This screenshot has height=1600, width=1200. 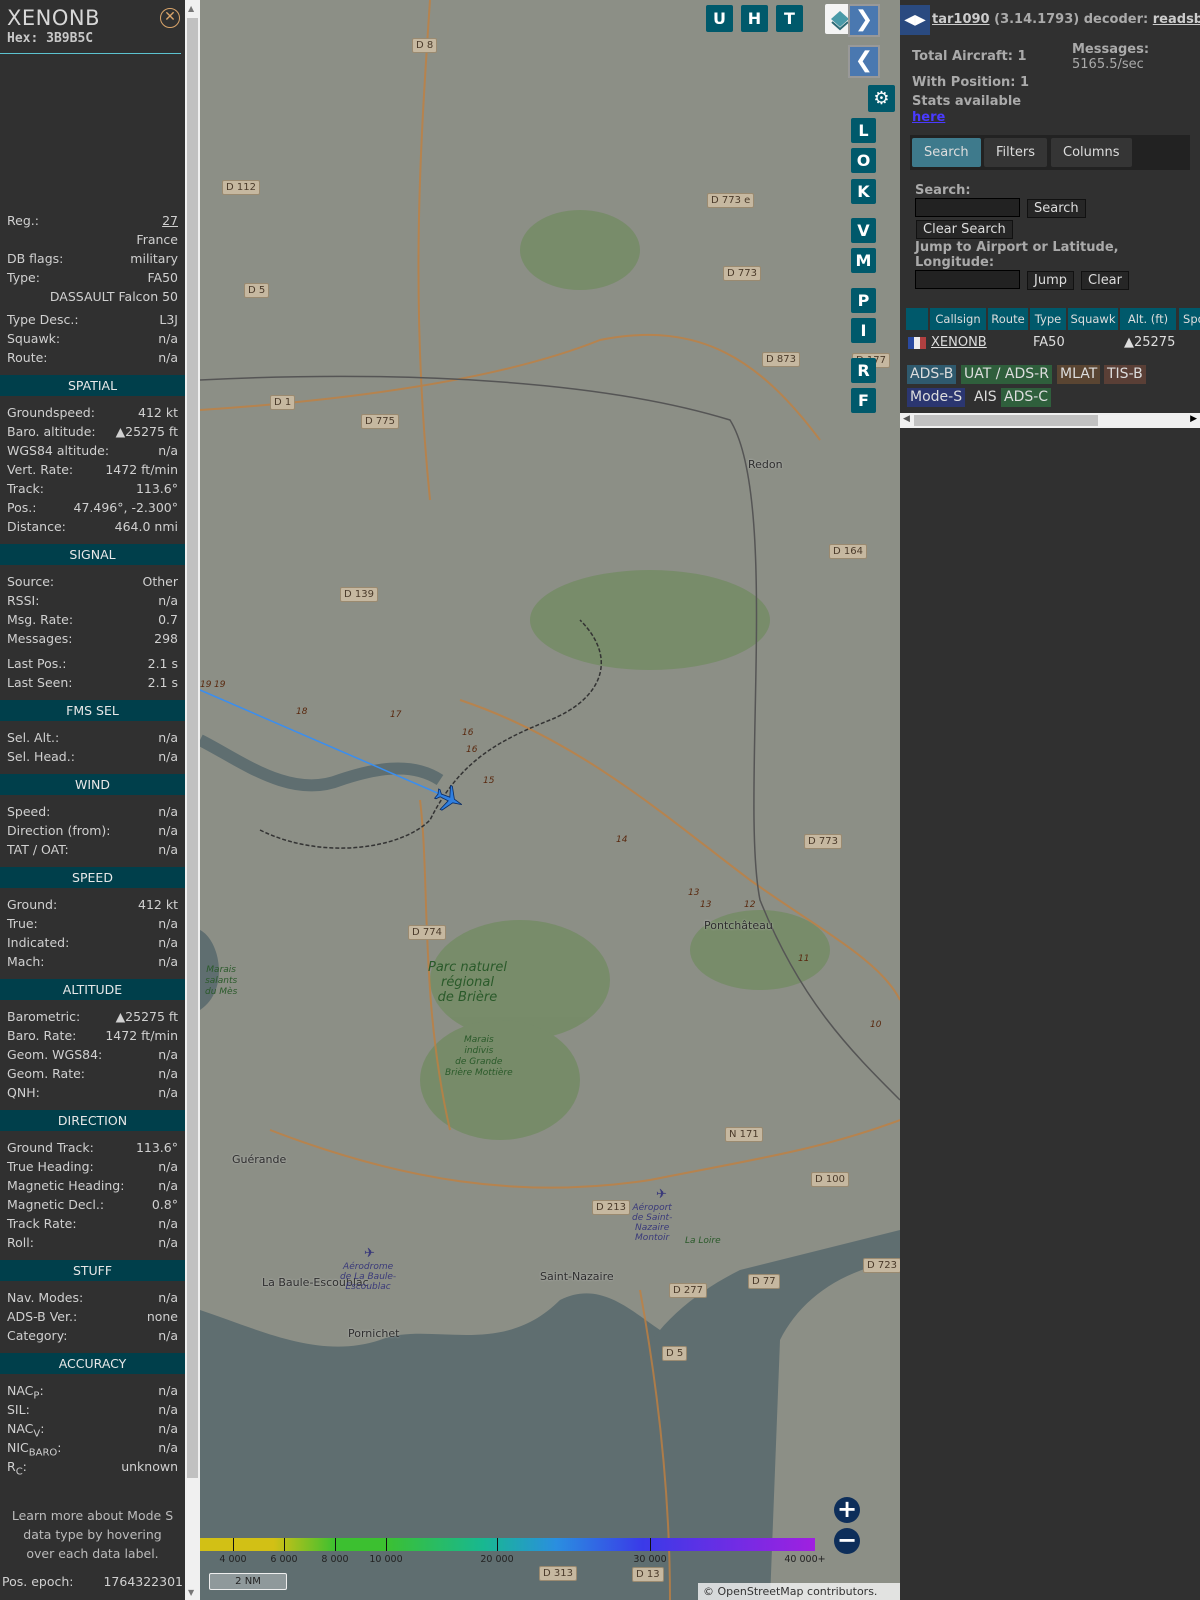 What do you see at coordinates (863, 130) in the screenshot?
I see `map-button-l: L` at bounding box center [863, 130].